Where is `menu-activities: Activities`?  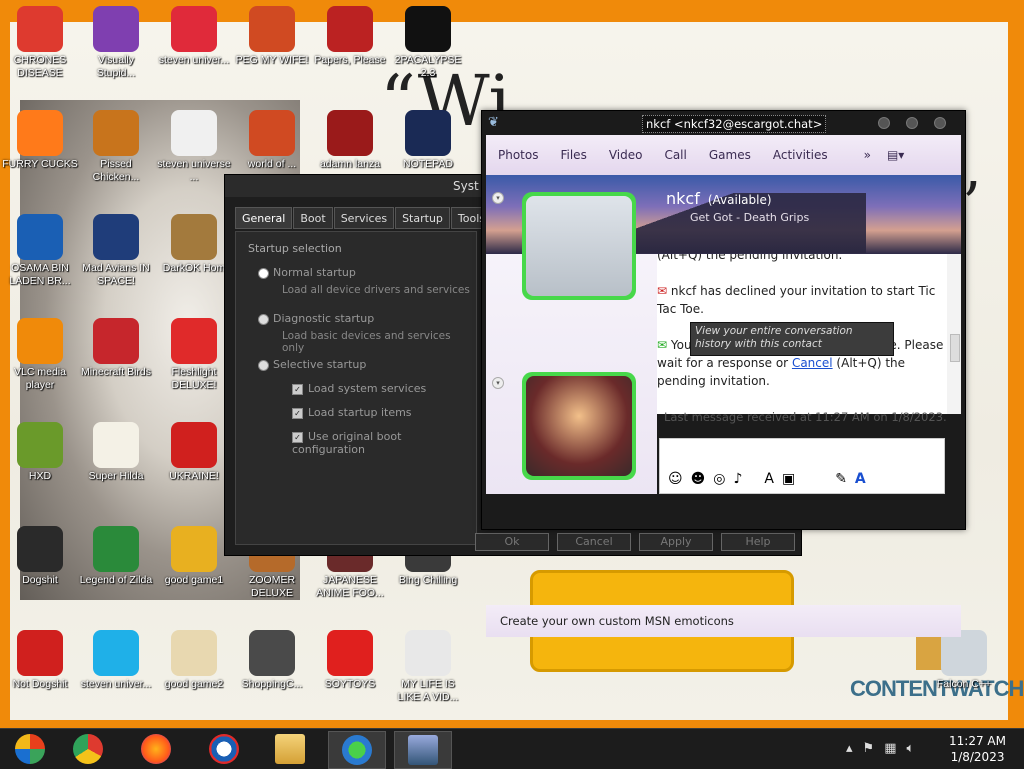
menu-activities: Activities is located at coordinates (800, 155).